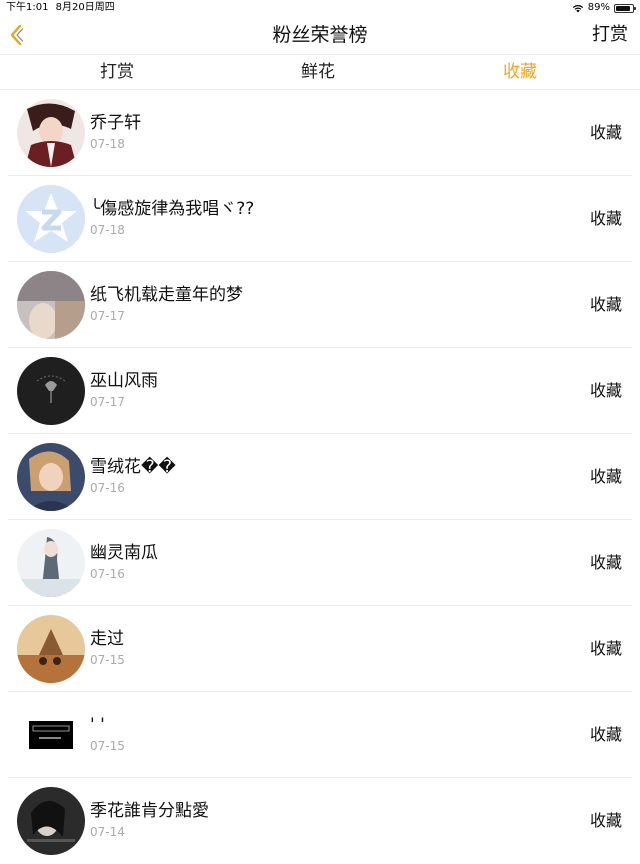  What do you see at coordinates (107, 639) in the screenshot?
I see `fan-name: 走过` at bounding box center [107, 639].